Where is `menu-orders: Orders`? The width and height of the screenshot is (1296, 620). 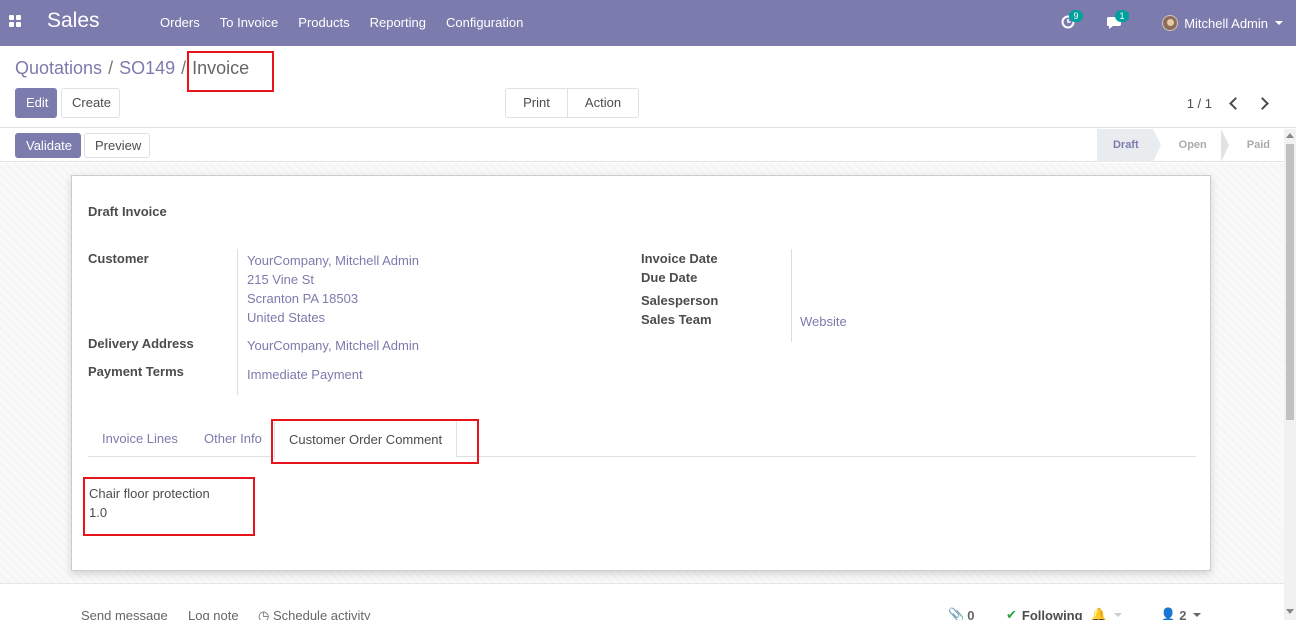
menu-orders: Orders is located at coordinates (180, 23).